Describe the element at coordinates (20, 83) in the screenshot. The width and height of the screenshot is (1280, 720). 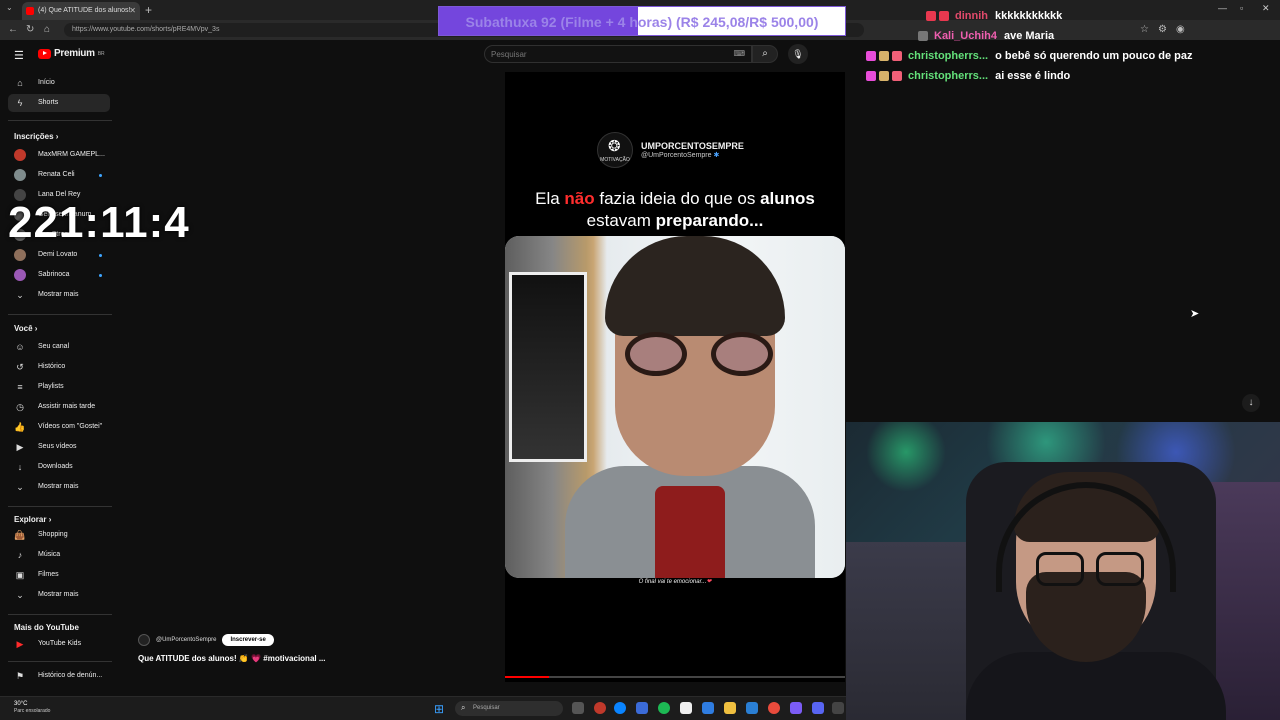
I see `home-icon: ⌂` at that location.